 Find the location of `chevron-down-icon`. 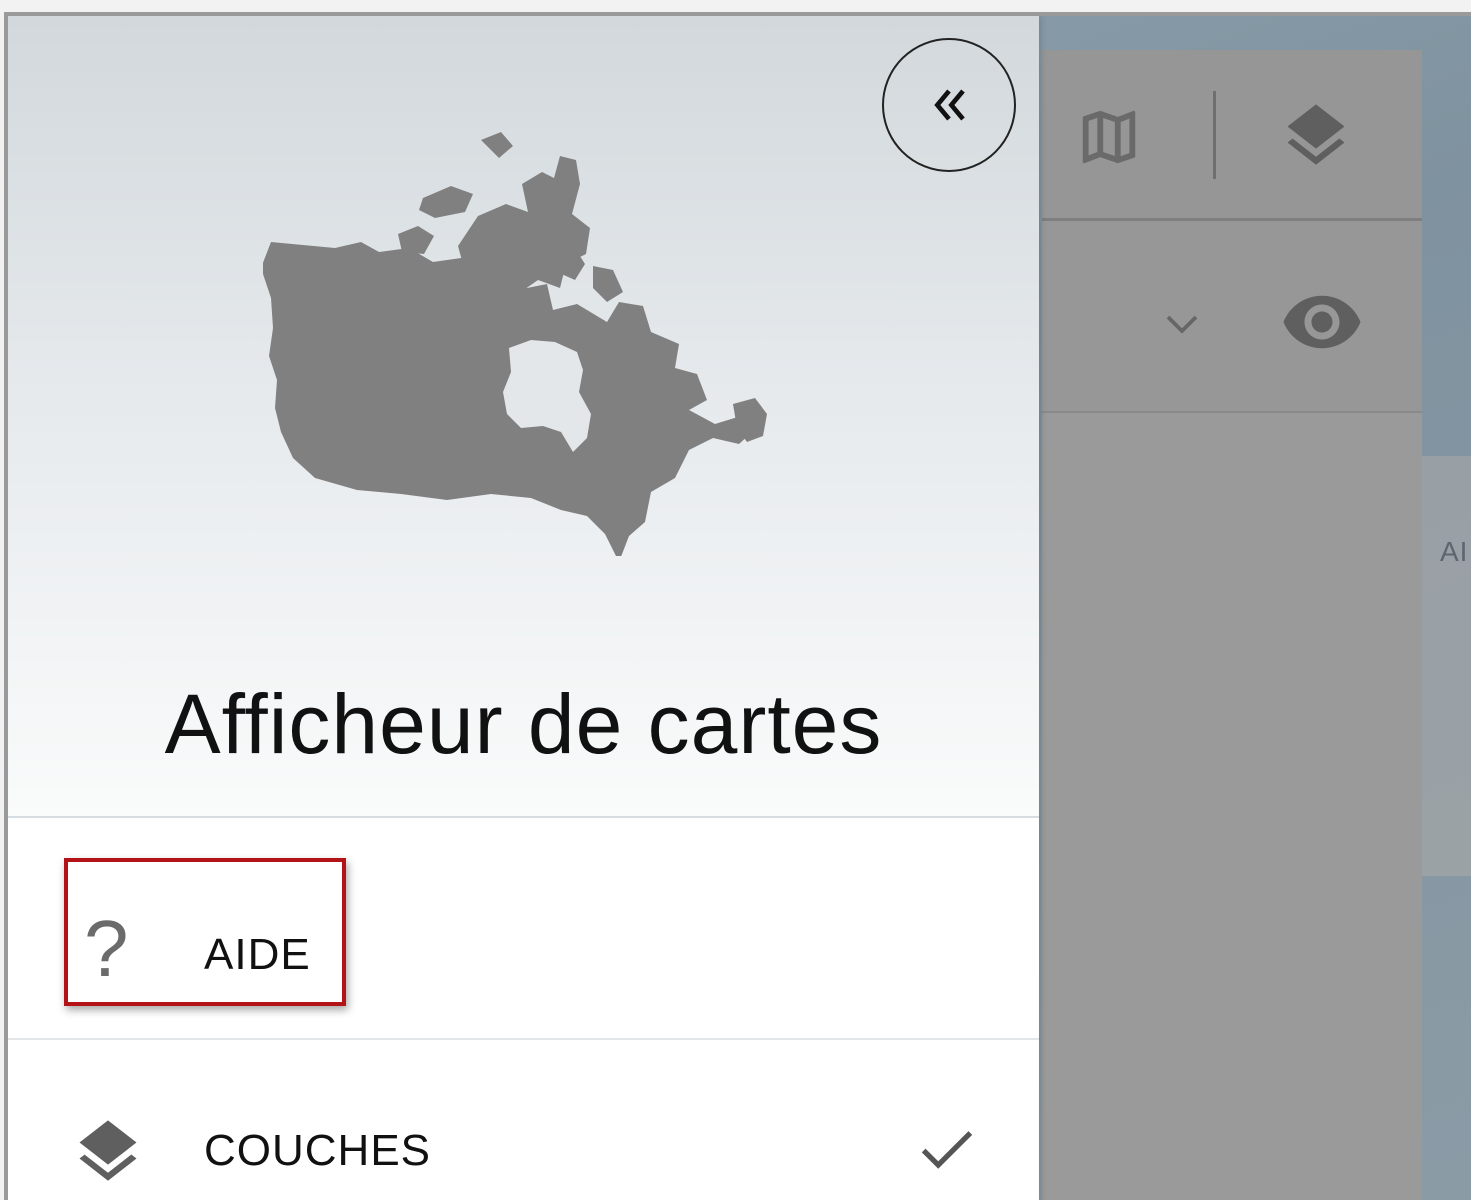

chevron-down-icon is located at coordinates (1182, 326).